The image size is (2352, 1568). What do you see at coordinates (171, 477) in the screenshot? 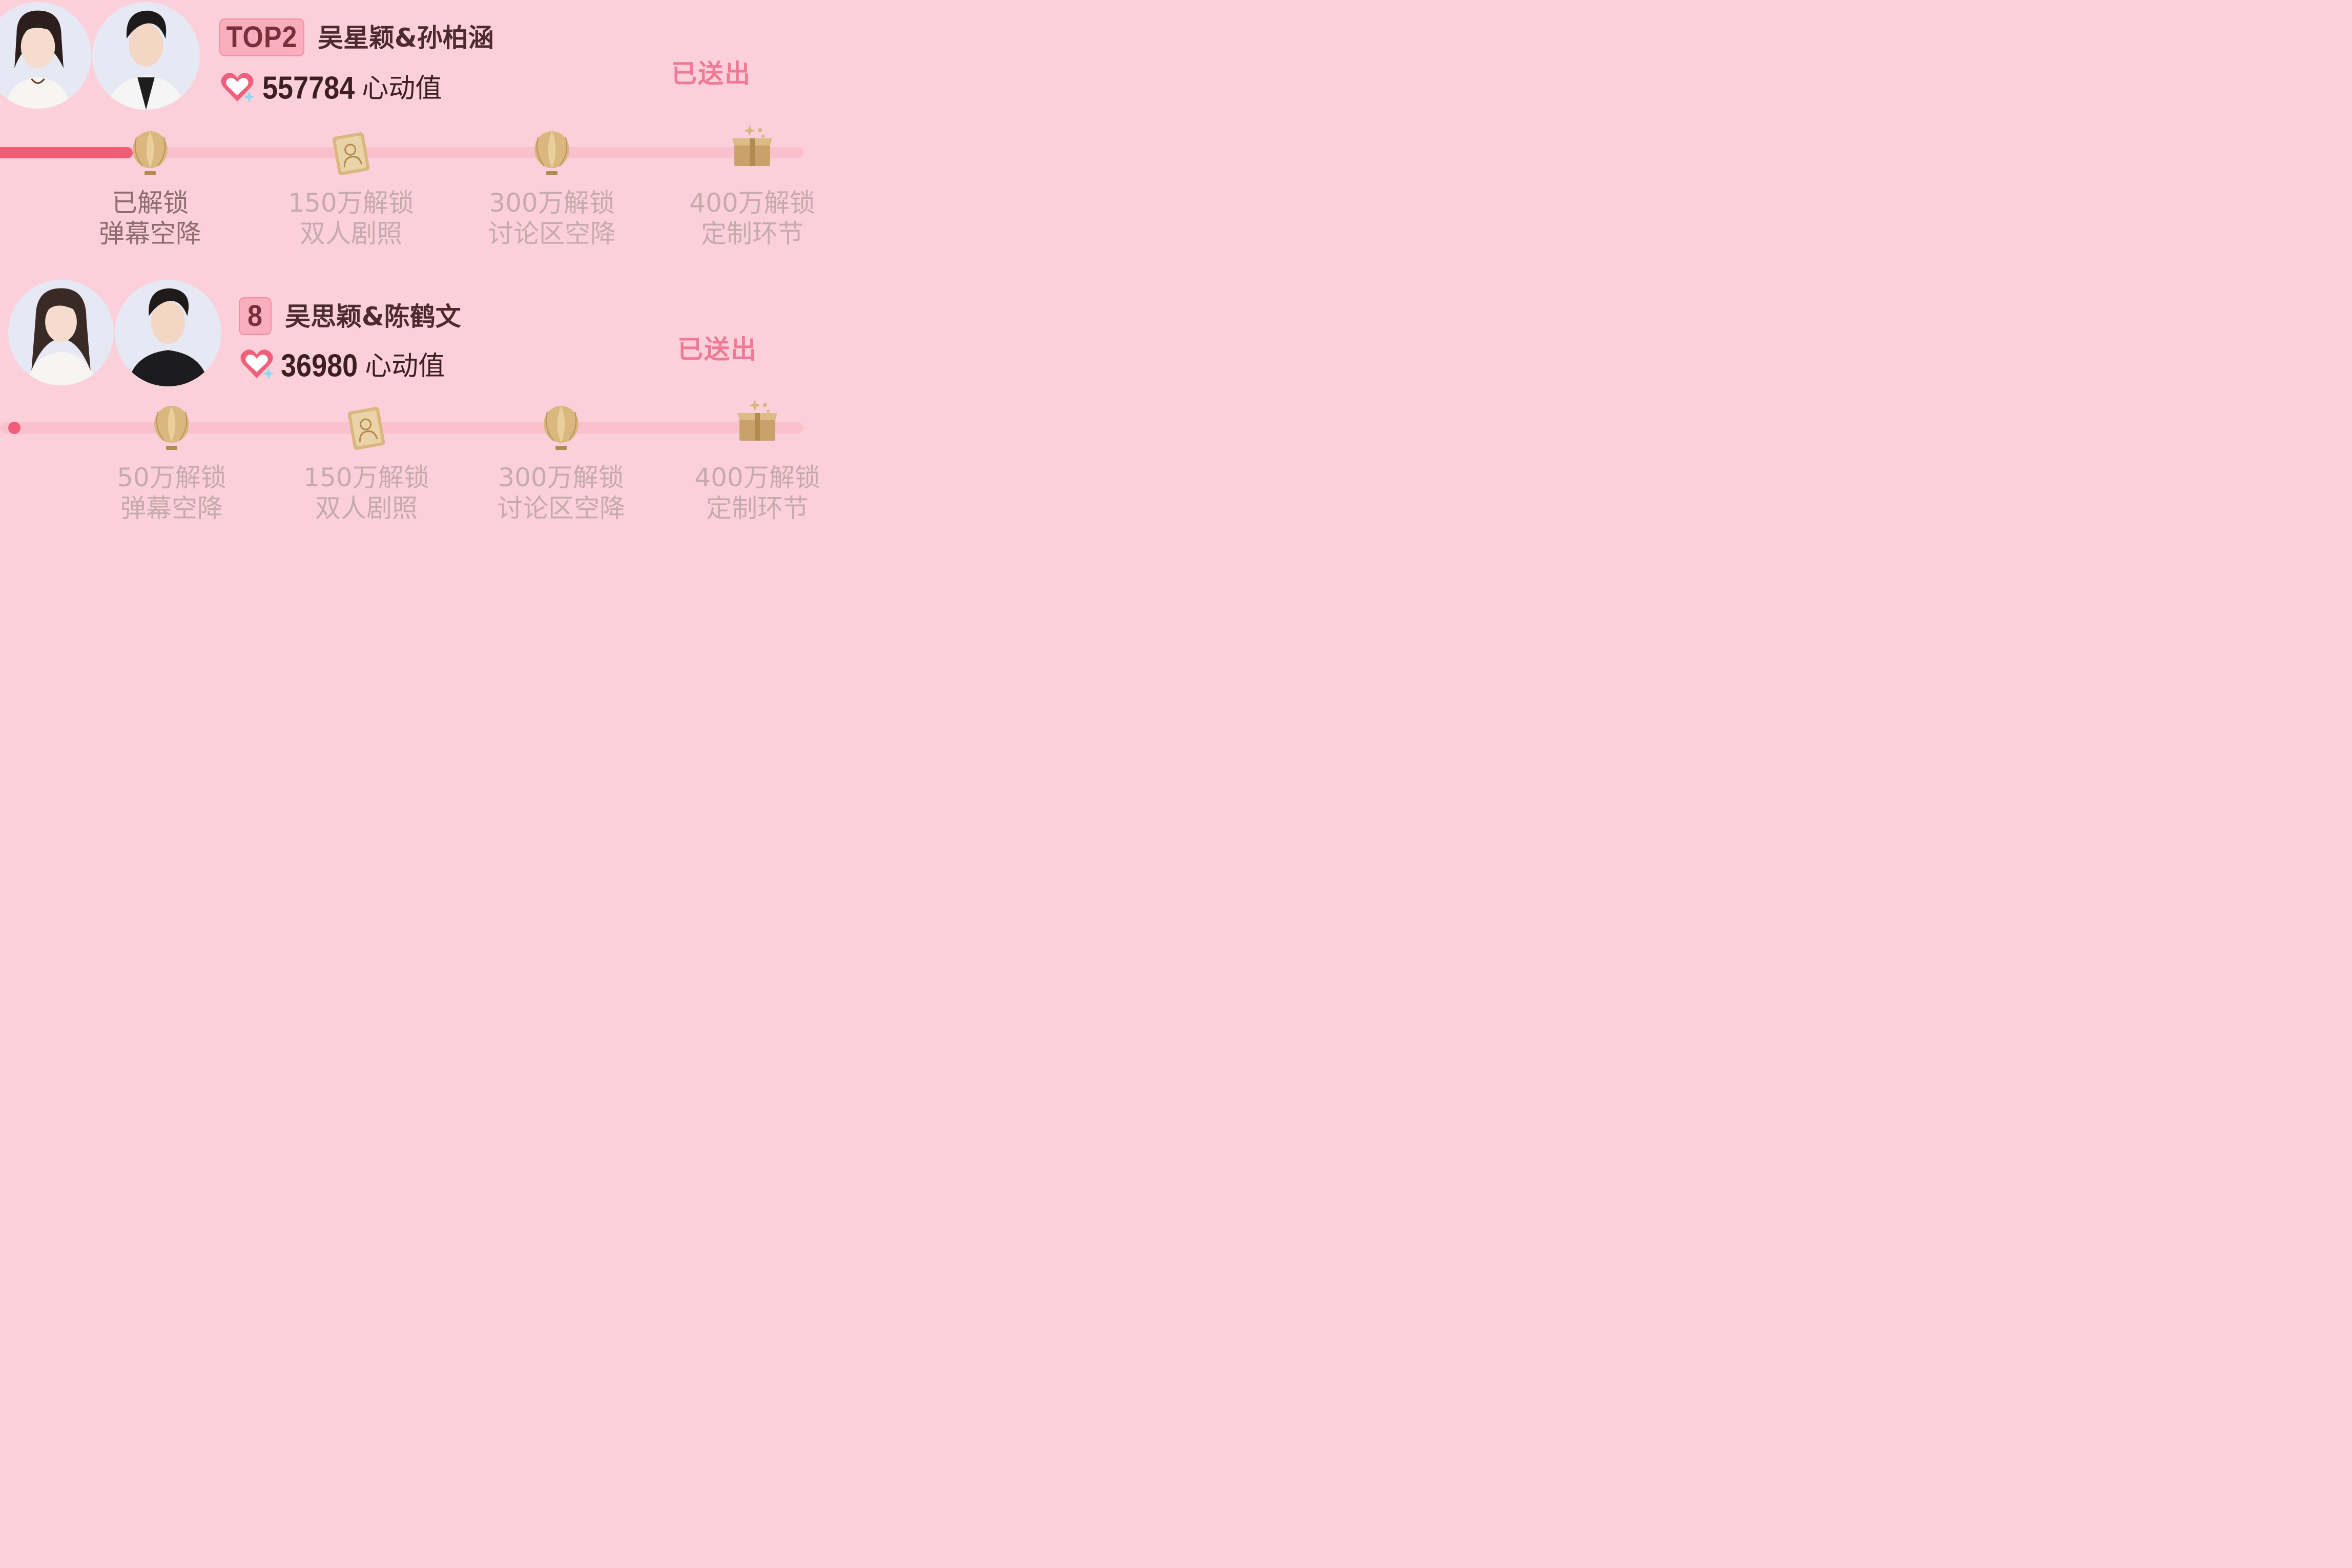
I see `milestone-threshold: 50万解锁` at bounding box center [171, 477].